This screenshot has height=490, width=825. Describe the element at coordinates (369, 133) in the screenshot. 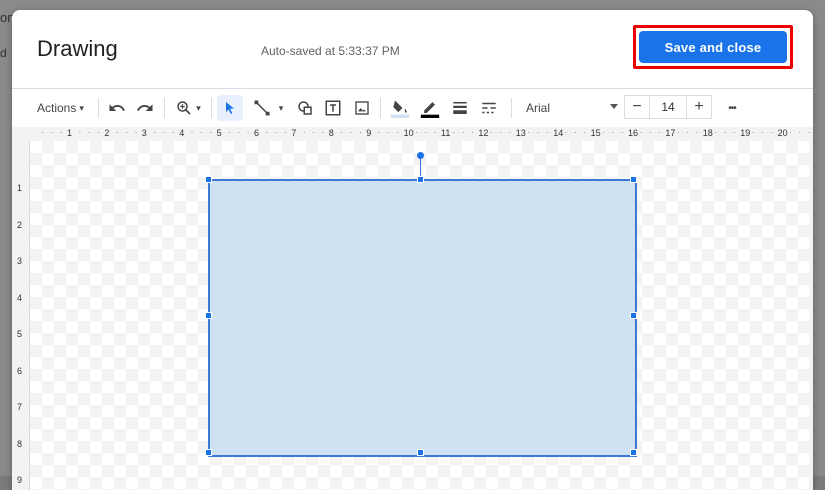

I see `ruler-number: 9` at that location.